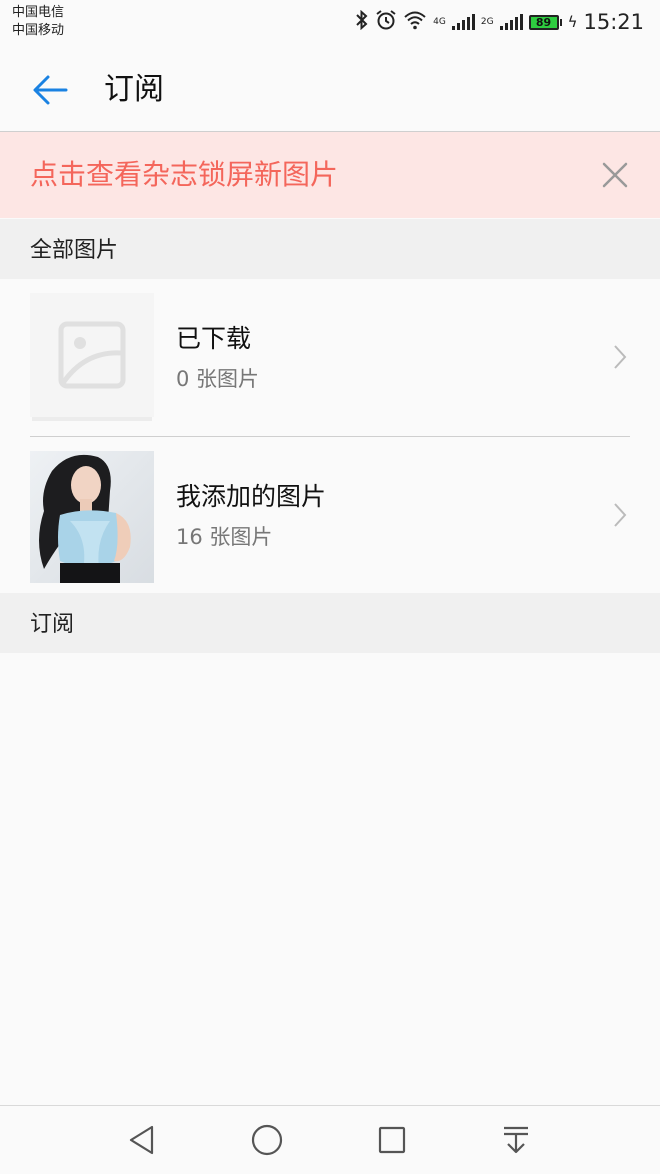  I want to click on status-icons: 4G 2G 89 ϟ 15:21, so click(499, 22).